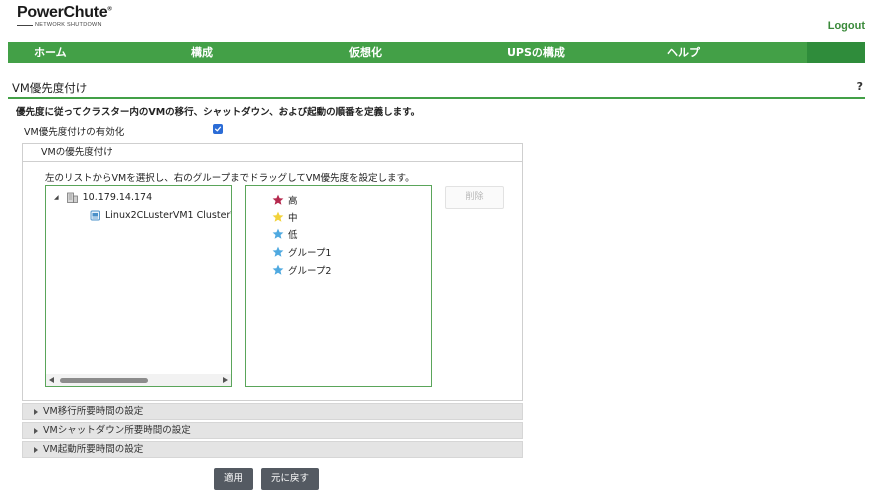  What do you see at coordinates (51, 380) in the screenshot?
I see `scroll-left-arrow-icon` at bounding box center [51, 380].